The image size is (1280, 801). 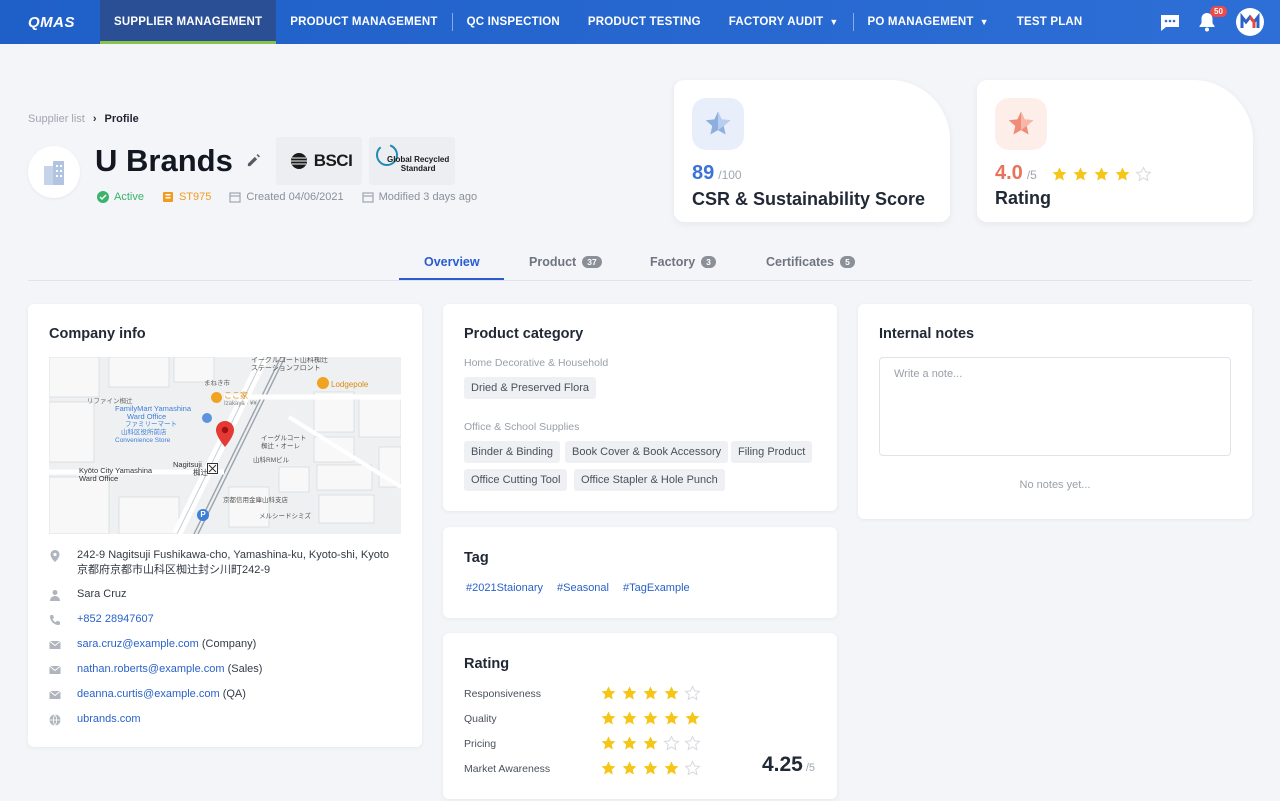 I want to click on check-circle-icon, so click(x=103, y=197).